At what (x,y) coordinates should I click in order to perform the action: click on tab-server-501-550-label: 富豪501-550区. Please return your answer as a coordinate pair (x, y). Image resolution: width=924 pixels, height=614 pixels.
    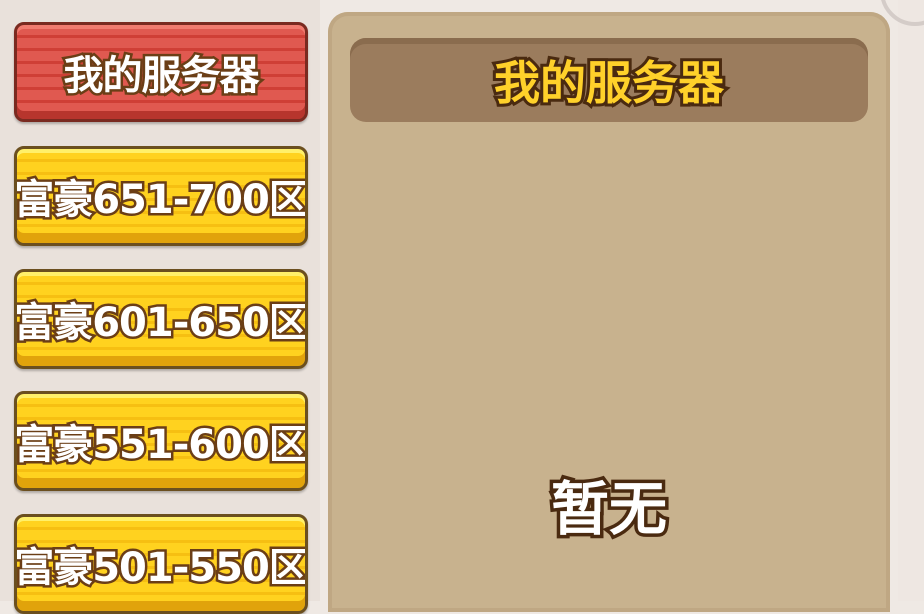
    Looking at the image, I should click on (161, 568).